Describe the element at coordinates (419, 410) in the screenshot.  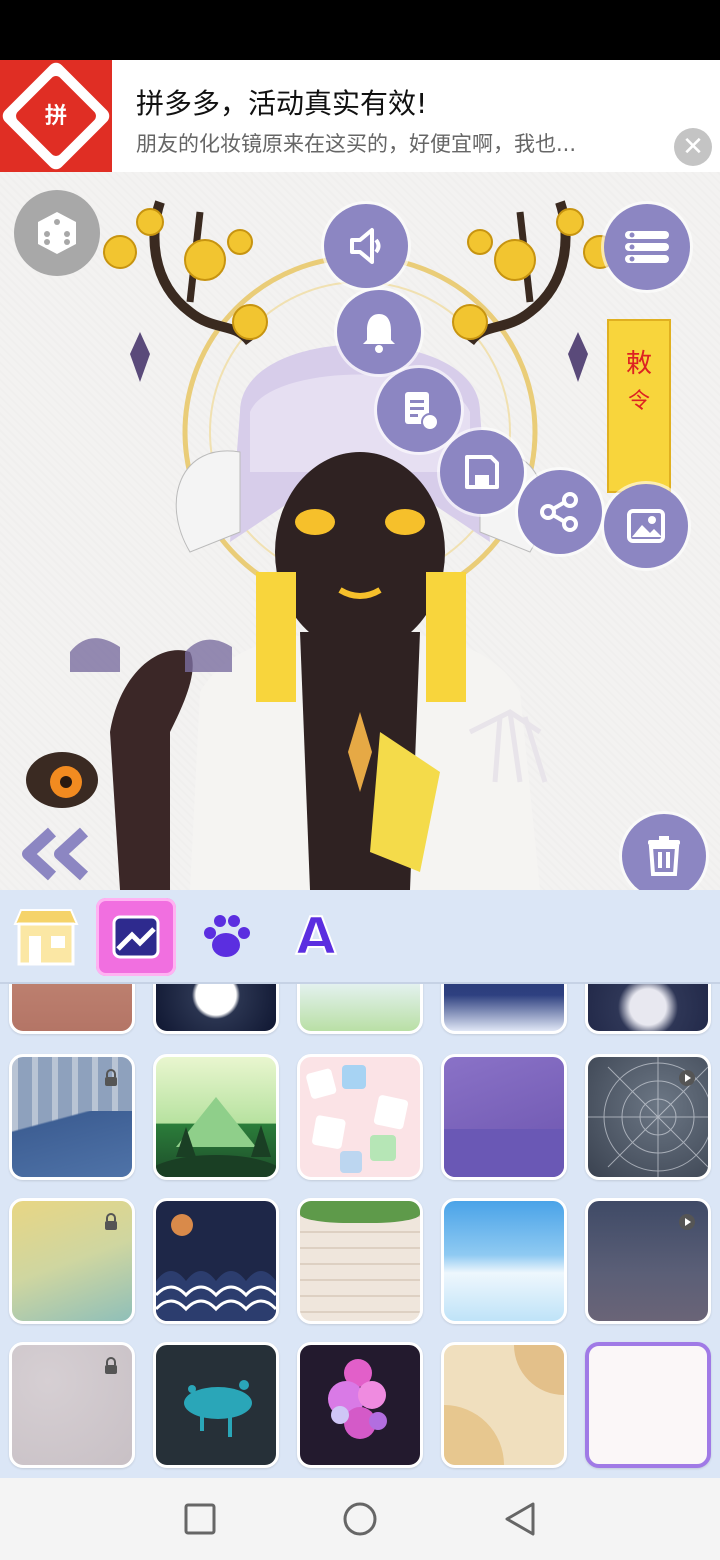
I see `document-clock-icon` at that location.